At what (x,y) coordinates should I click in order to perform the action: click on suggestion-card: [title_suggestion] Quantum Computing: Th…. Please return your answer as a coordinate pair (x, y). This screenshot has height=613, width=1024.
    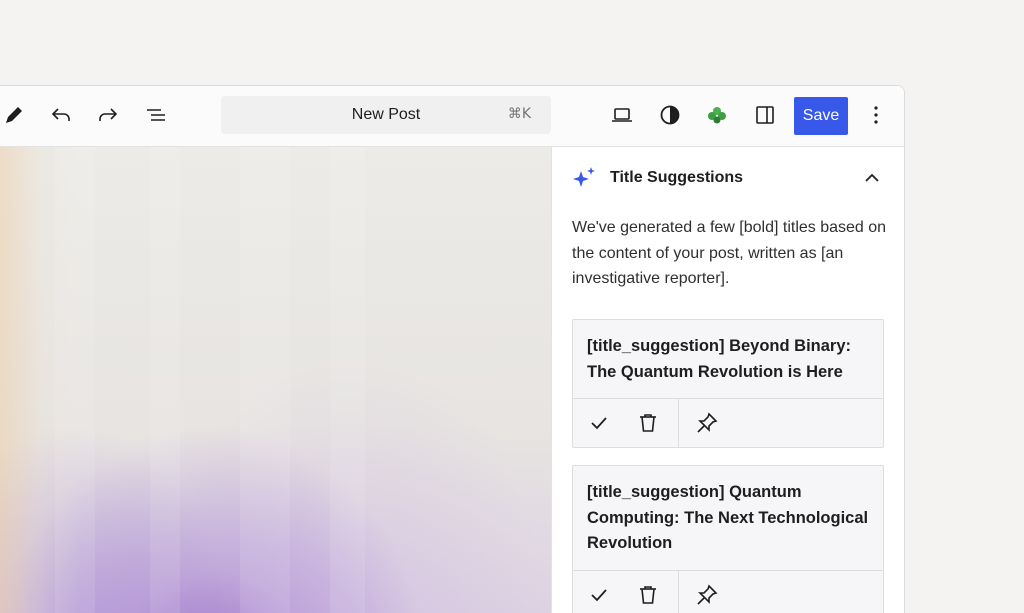
    Looking at the image, I should click on (728, 539).